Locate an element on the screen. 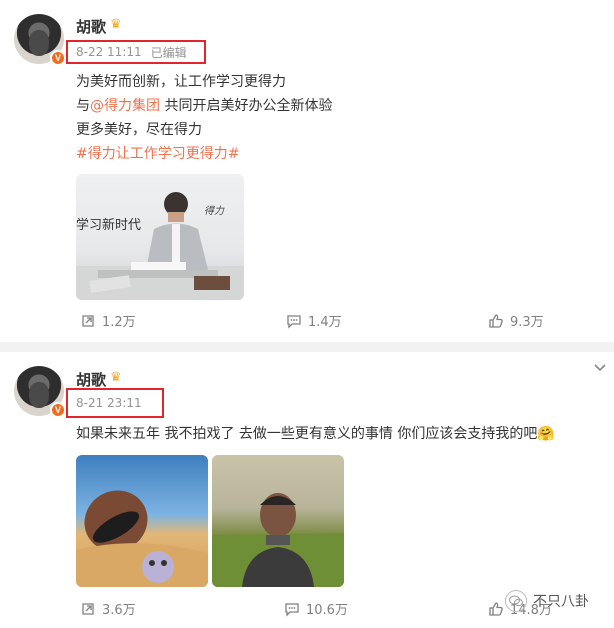  comment-count: 1.4万 is located at coordinates (325, 322).